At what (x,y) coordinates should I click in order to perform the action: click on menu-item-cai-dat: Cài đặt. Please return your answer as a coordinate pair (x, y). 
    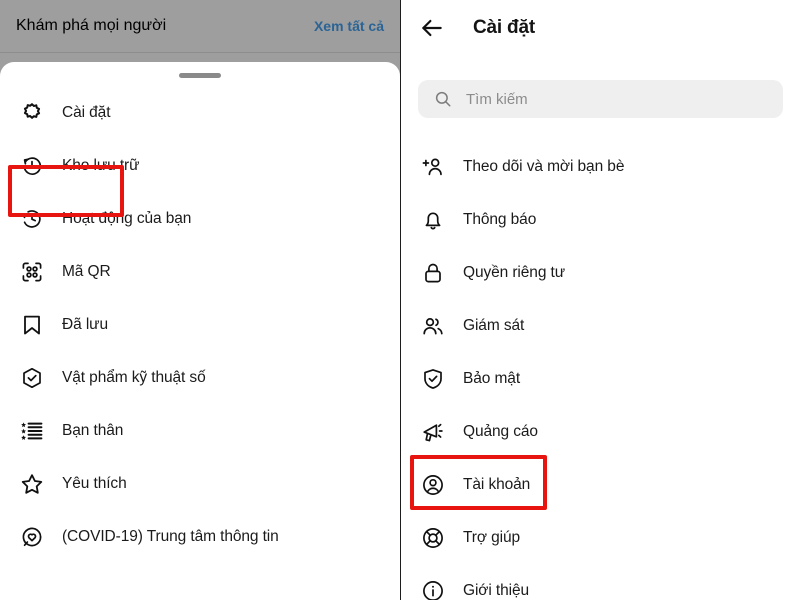
    Looking at the image, I should click on (200, 112).